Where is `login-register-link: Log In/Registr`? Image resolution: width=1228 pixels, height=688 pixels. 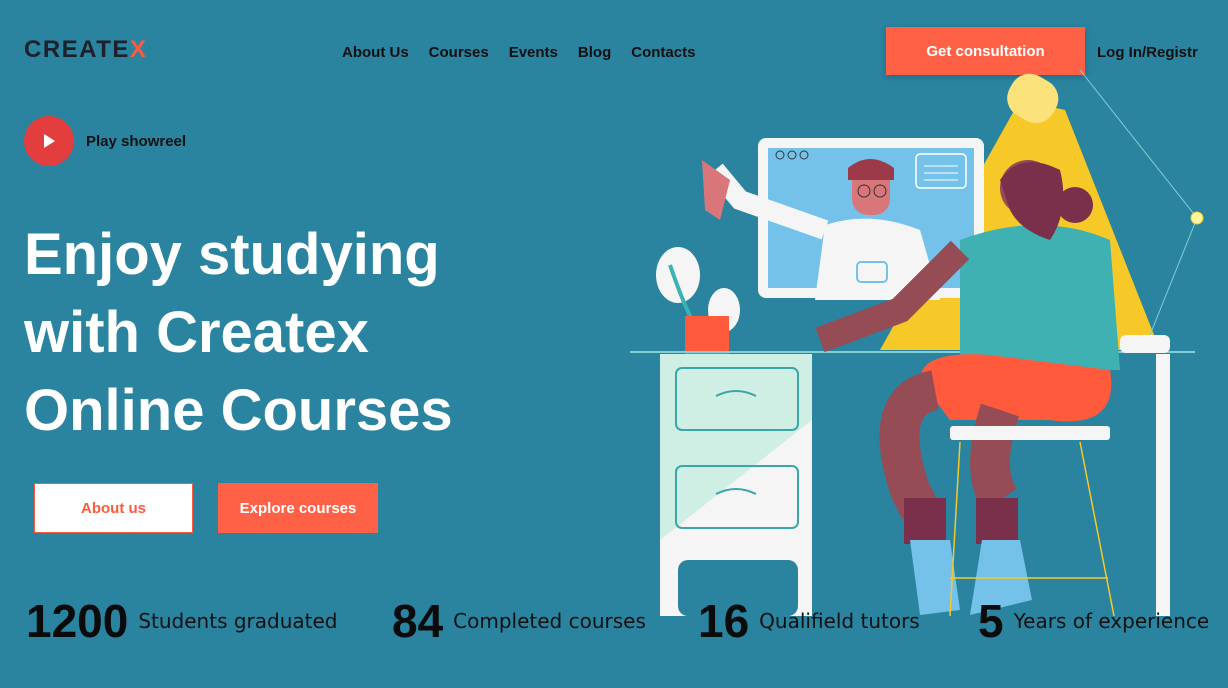
login-register-link: Log In/Registr is located at coordinates (1147, 52).